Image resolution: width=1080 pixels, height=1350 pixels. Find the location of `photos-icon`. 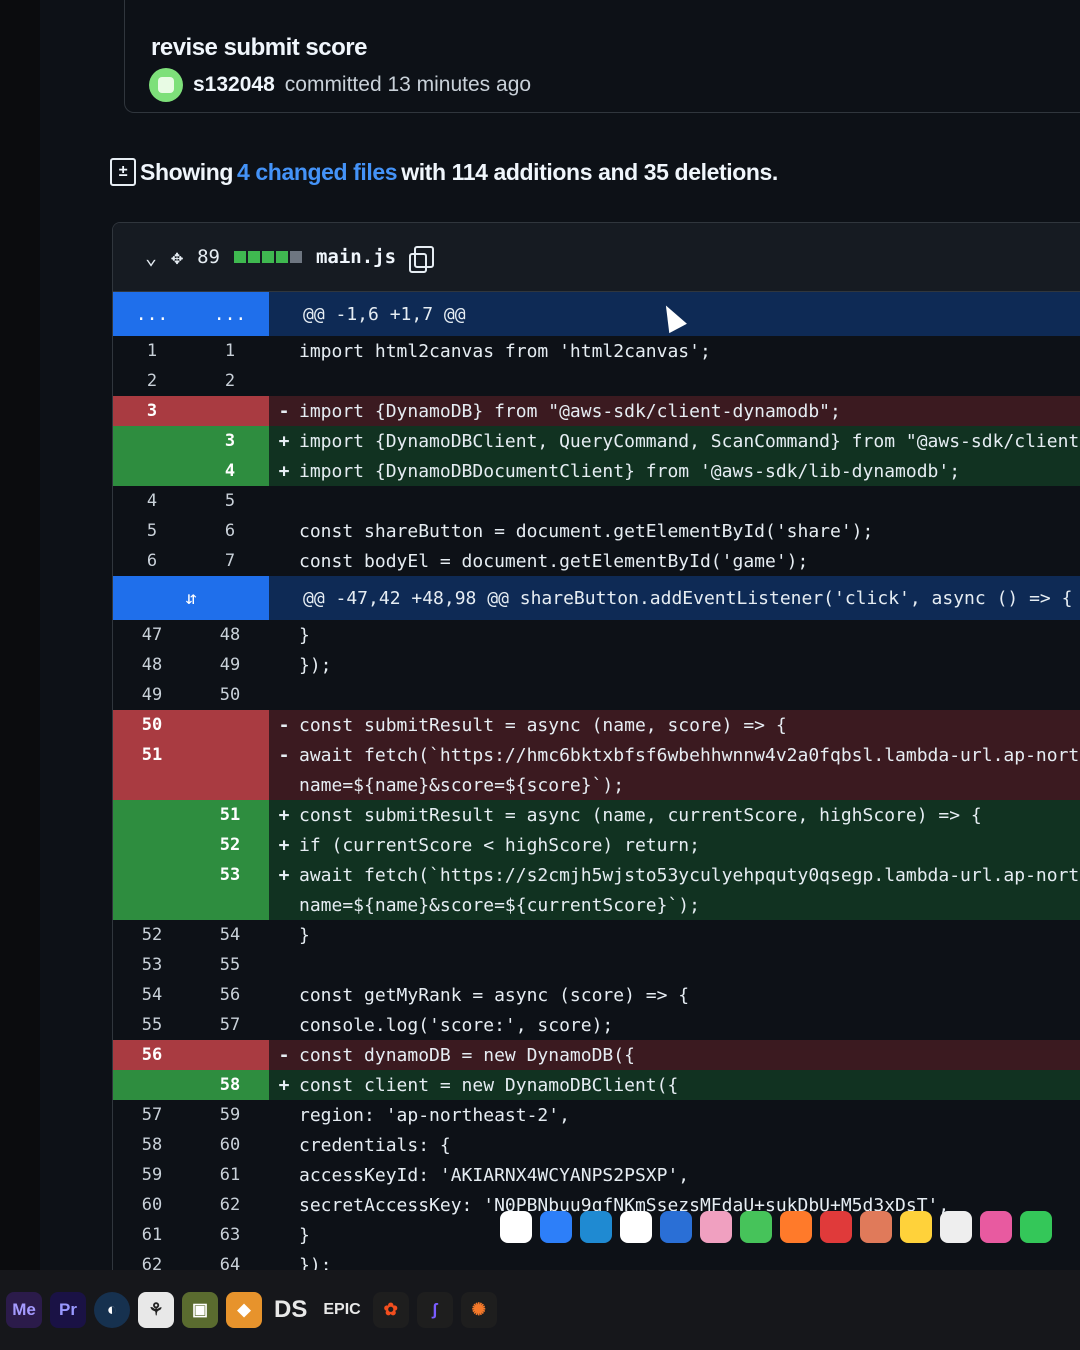

photos-icon is located at coordinates (756, 1227).